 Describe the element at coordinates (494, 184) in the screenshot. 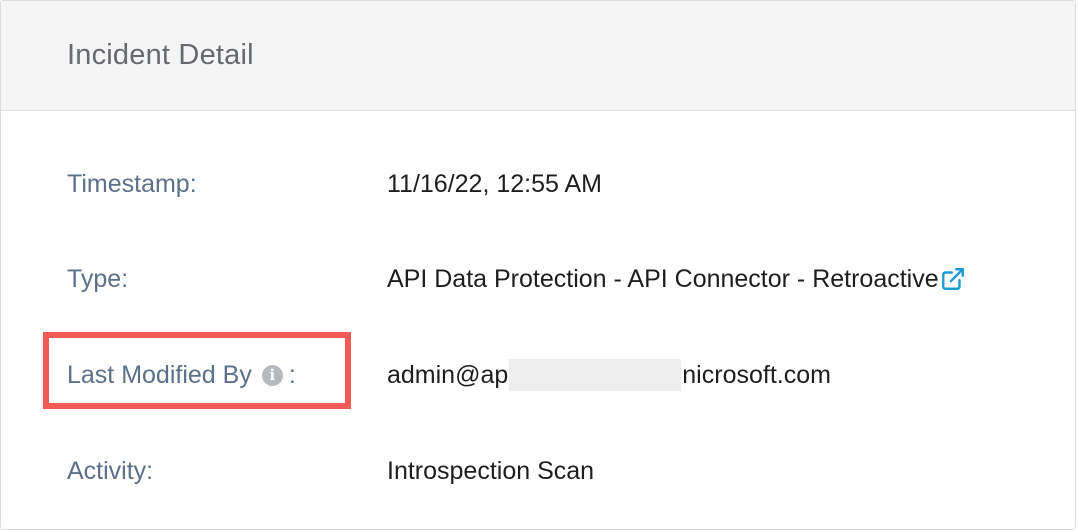

I see `timestamp-value: 11/16/22, 12:55 AM` at that location.